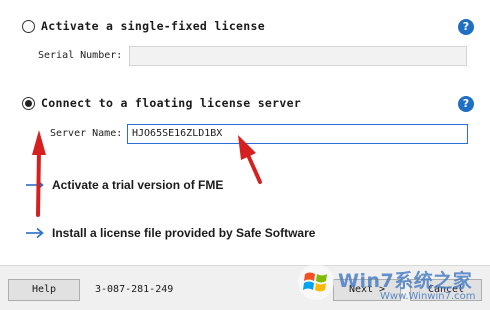  What do you see at coordinates (44, 290) in the screenshot?
I see `help-button: Help` at bounding box center [44, 290].